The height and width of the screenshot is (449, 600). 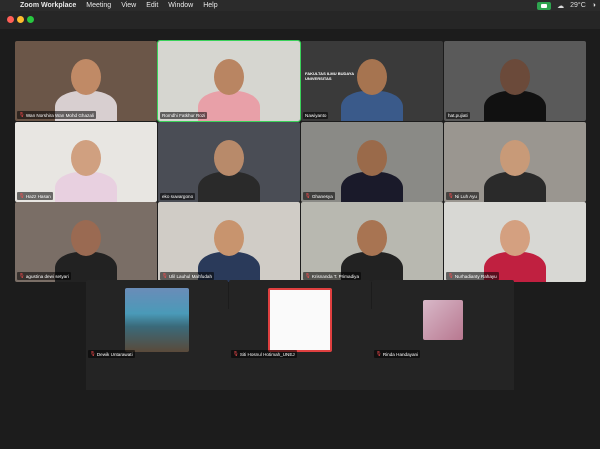 I want to click on participant-name: Nawiyanto, so click(x=316, y=115).